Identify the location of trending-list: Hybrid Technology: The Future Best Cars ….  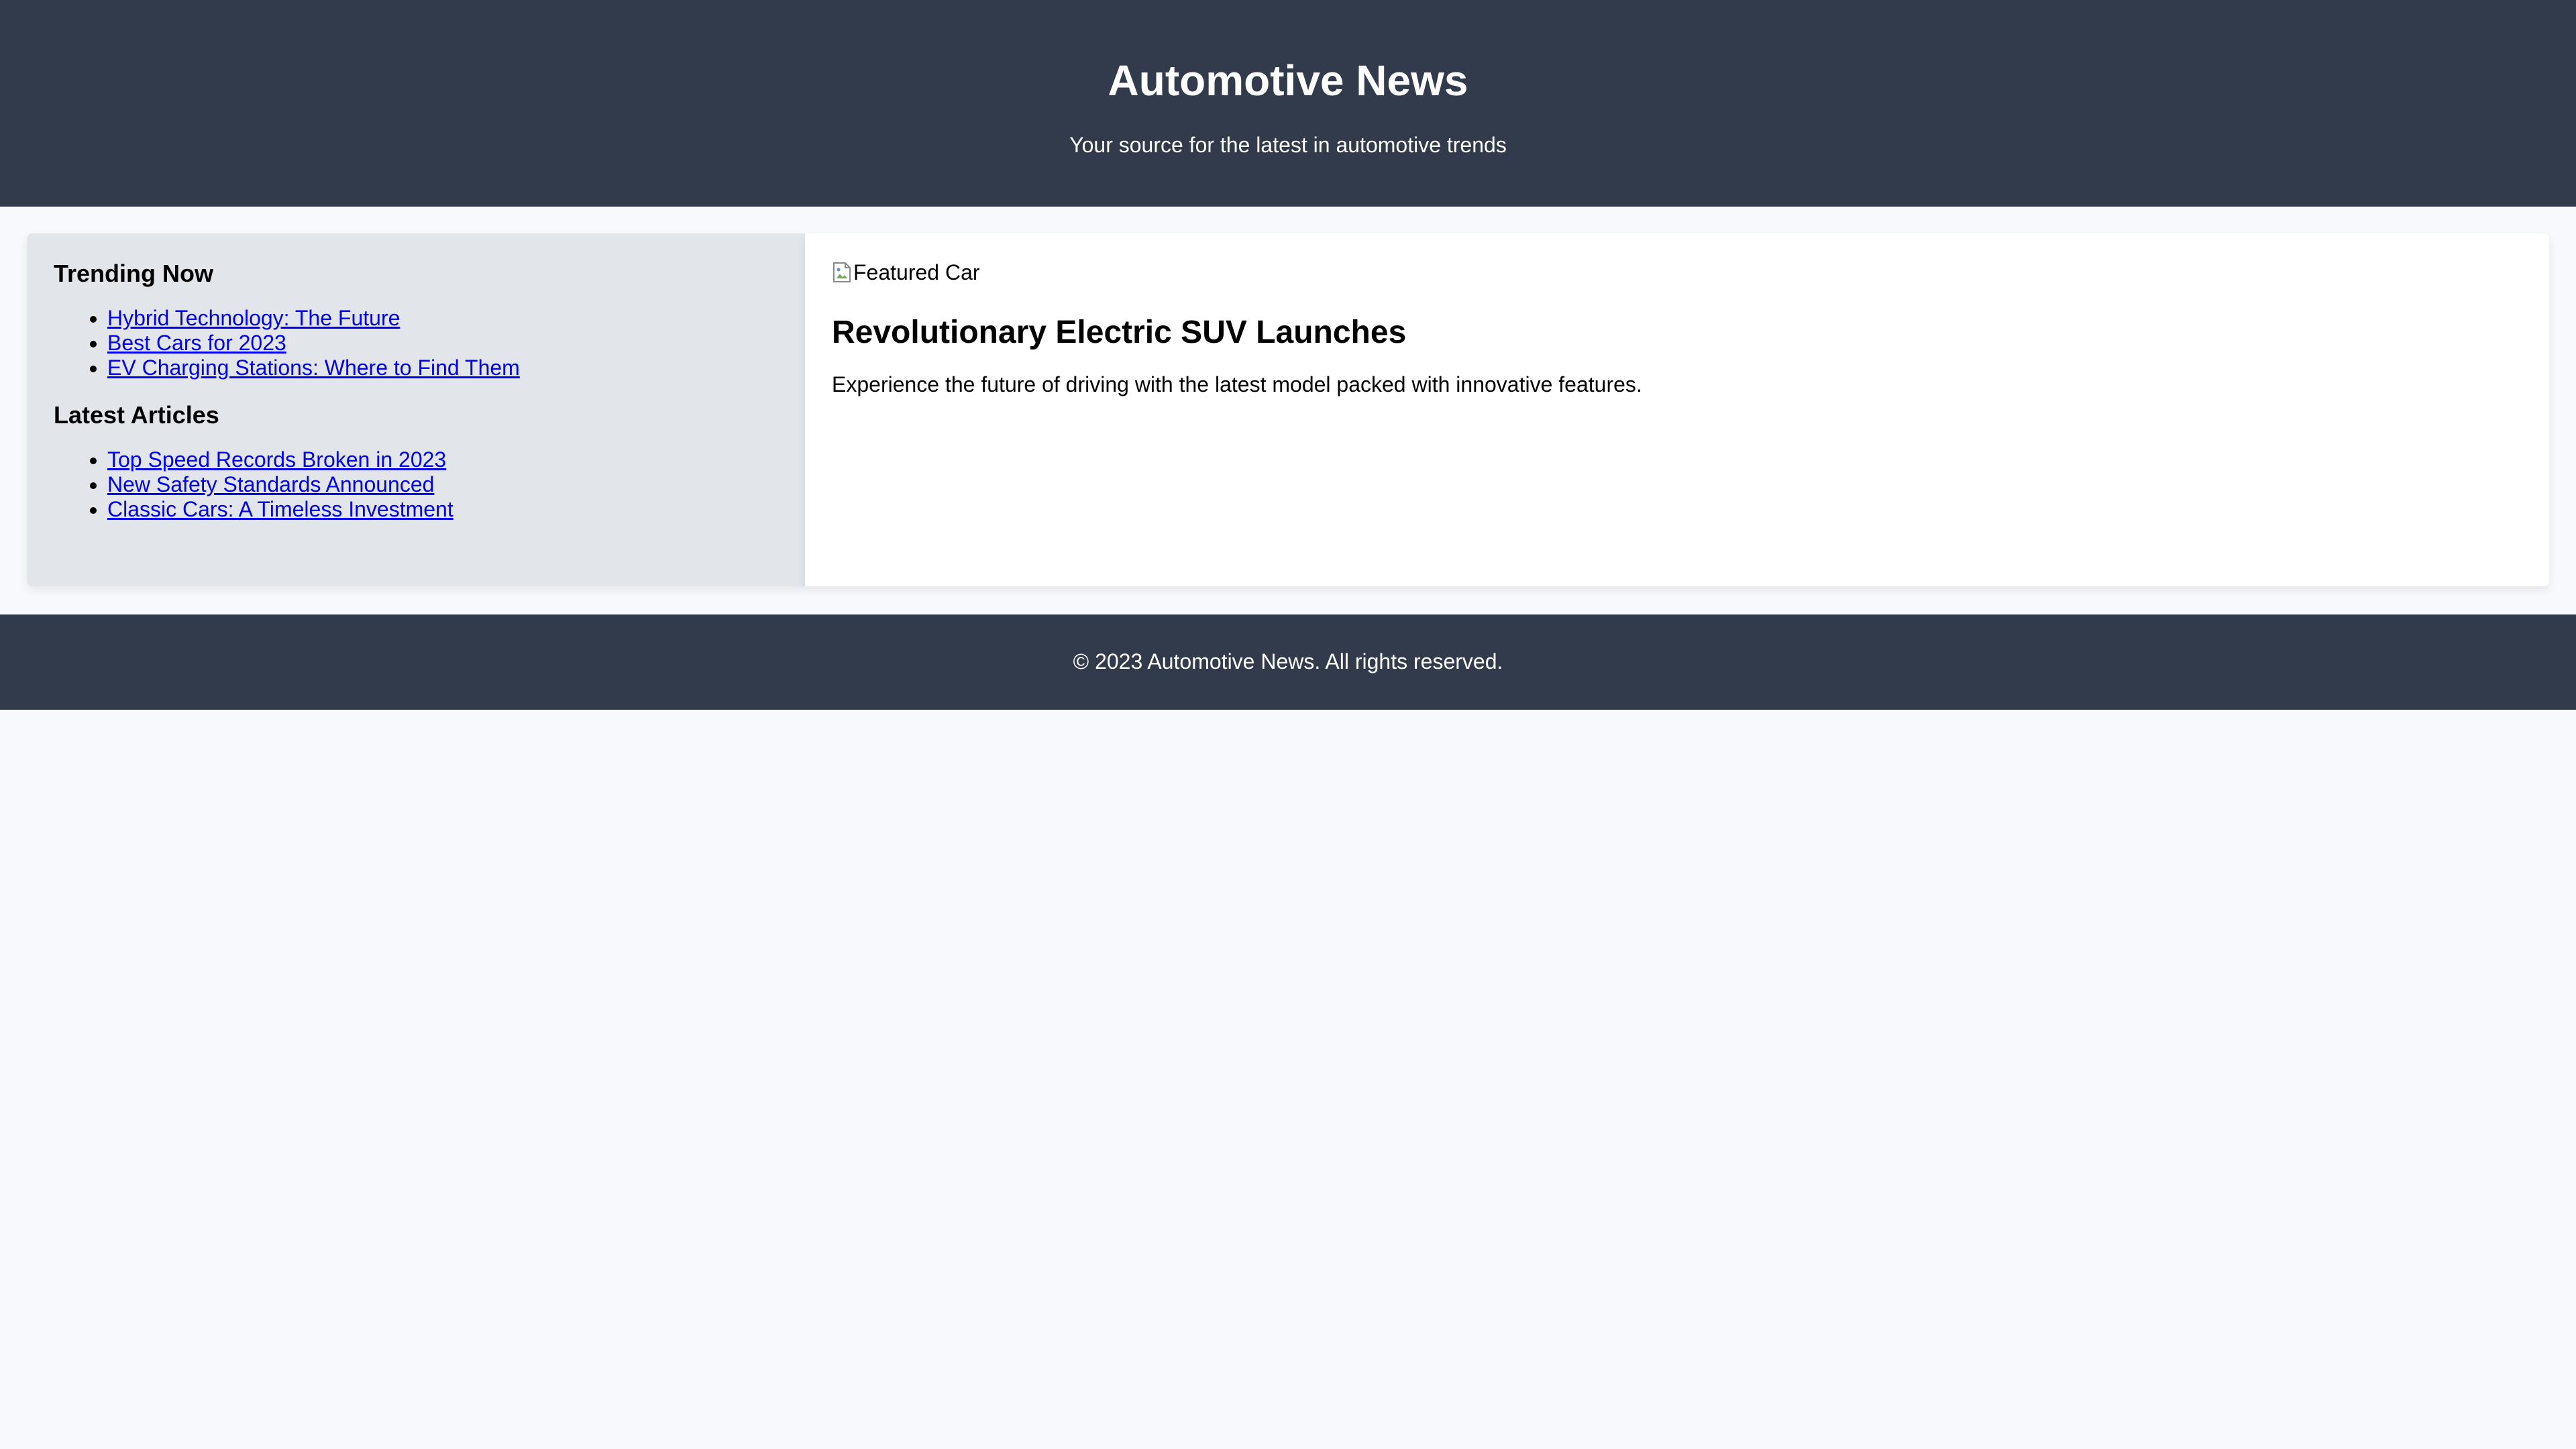
(416, 343).